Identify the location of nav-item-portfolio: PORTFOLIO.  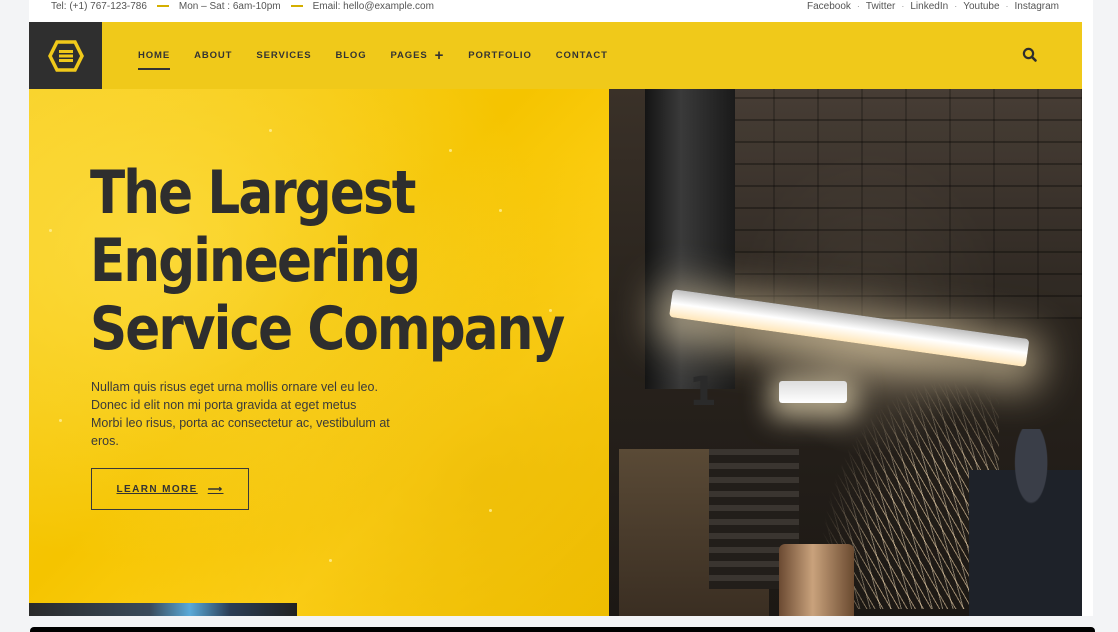
(500, 55).